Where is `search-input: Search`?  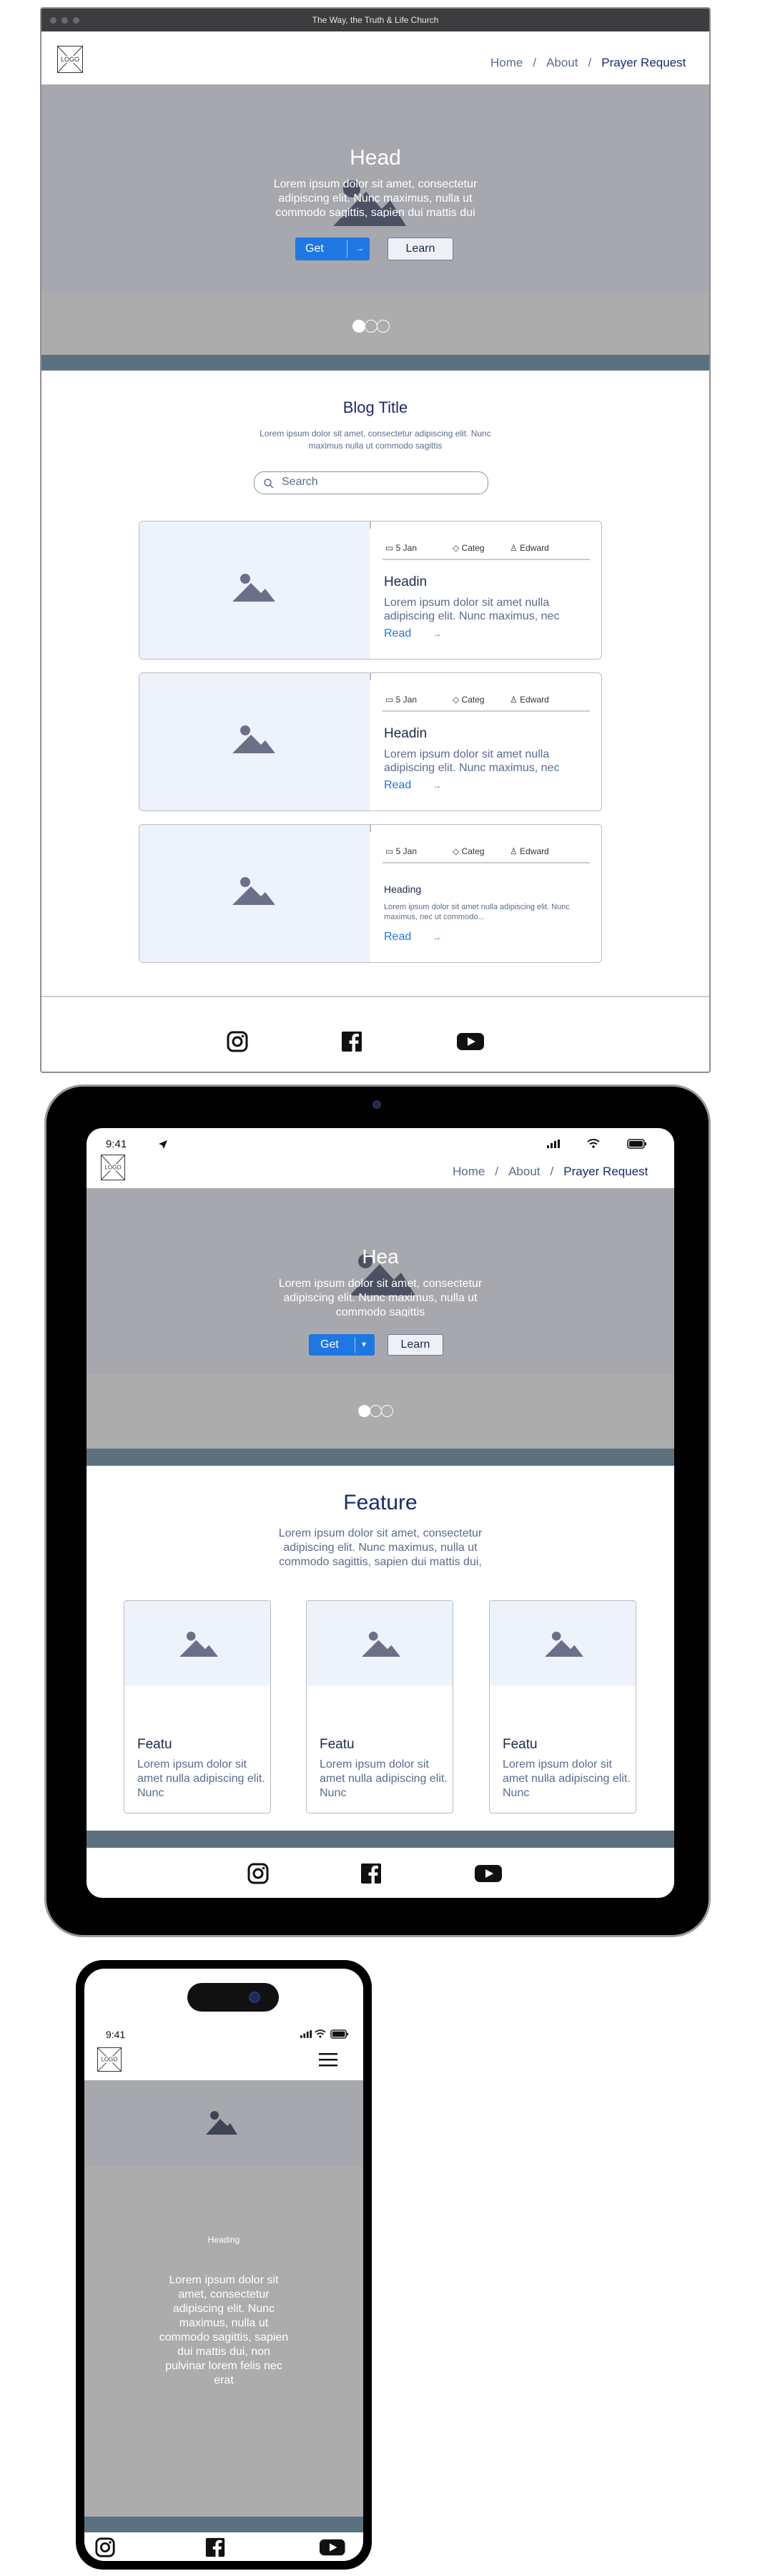
search-input: Search is located at coordinates (371, 482).